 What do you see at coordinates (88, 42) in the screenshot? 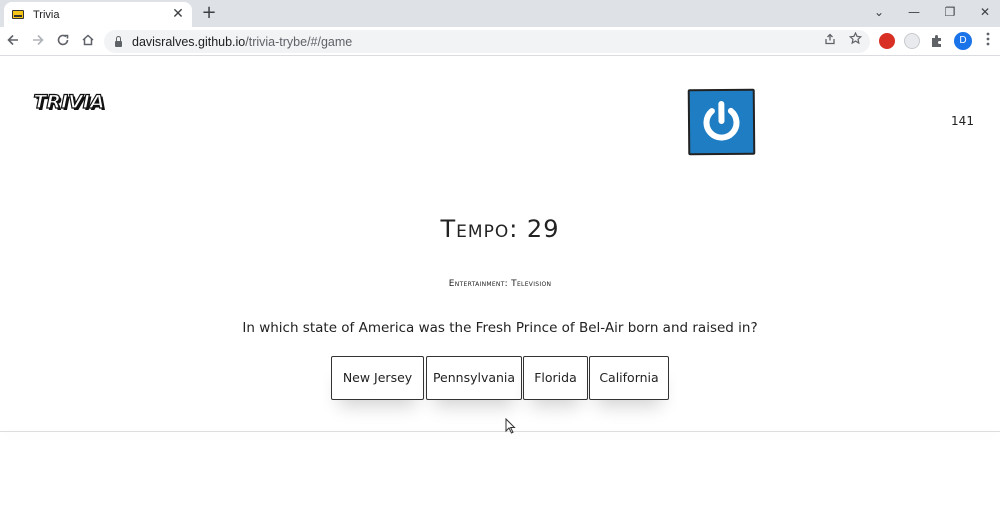
I see `home-icon` at bounding box center [88, 42].